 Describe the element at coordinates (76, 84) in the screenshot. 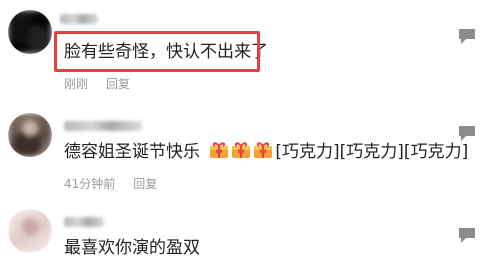

I see `comment-time: 刚刚` at that location.